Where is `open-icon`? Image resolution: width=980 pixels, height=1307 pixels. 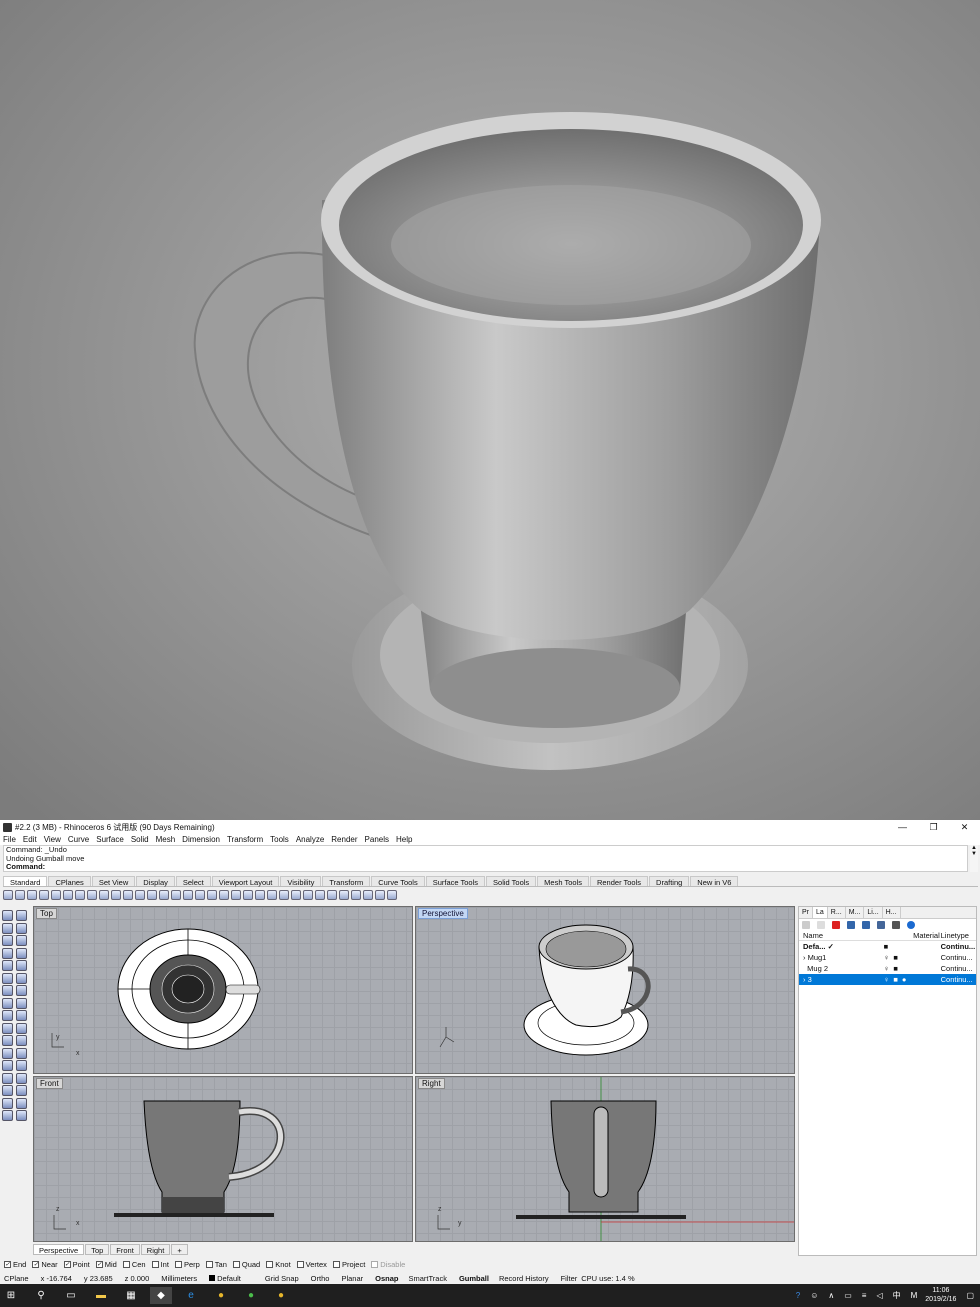 open-icon is located at coordinates (20, 895).